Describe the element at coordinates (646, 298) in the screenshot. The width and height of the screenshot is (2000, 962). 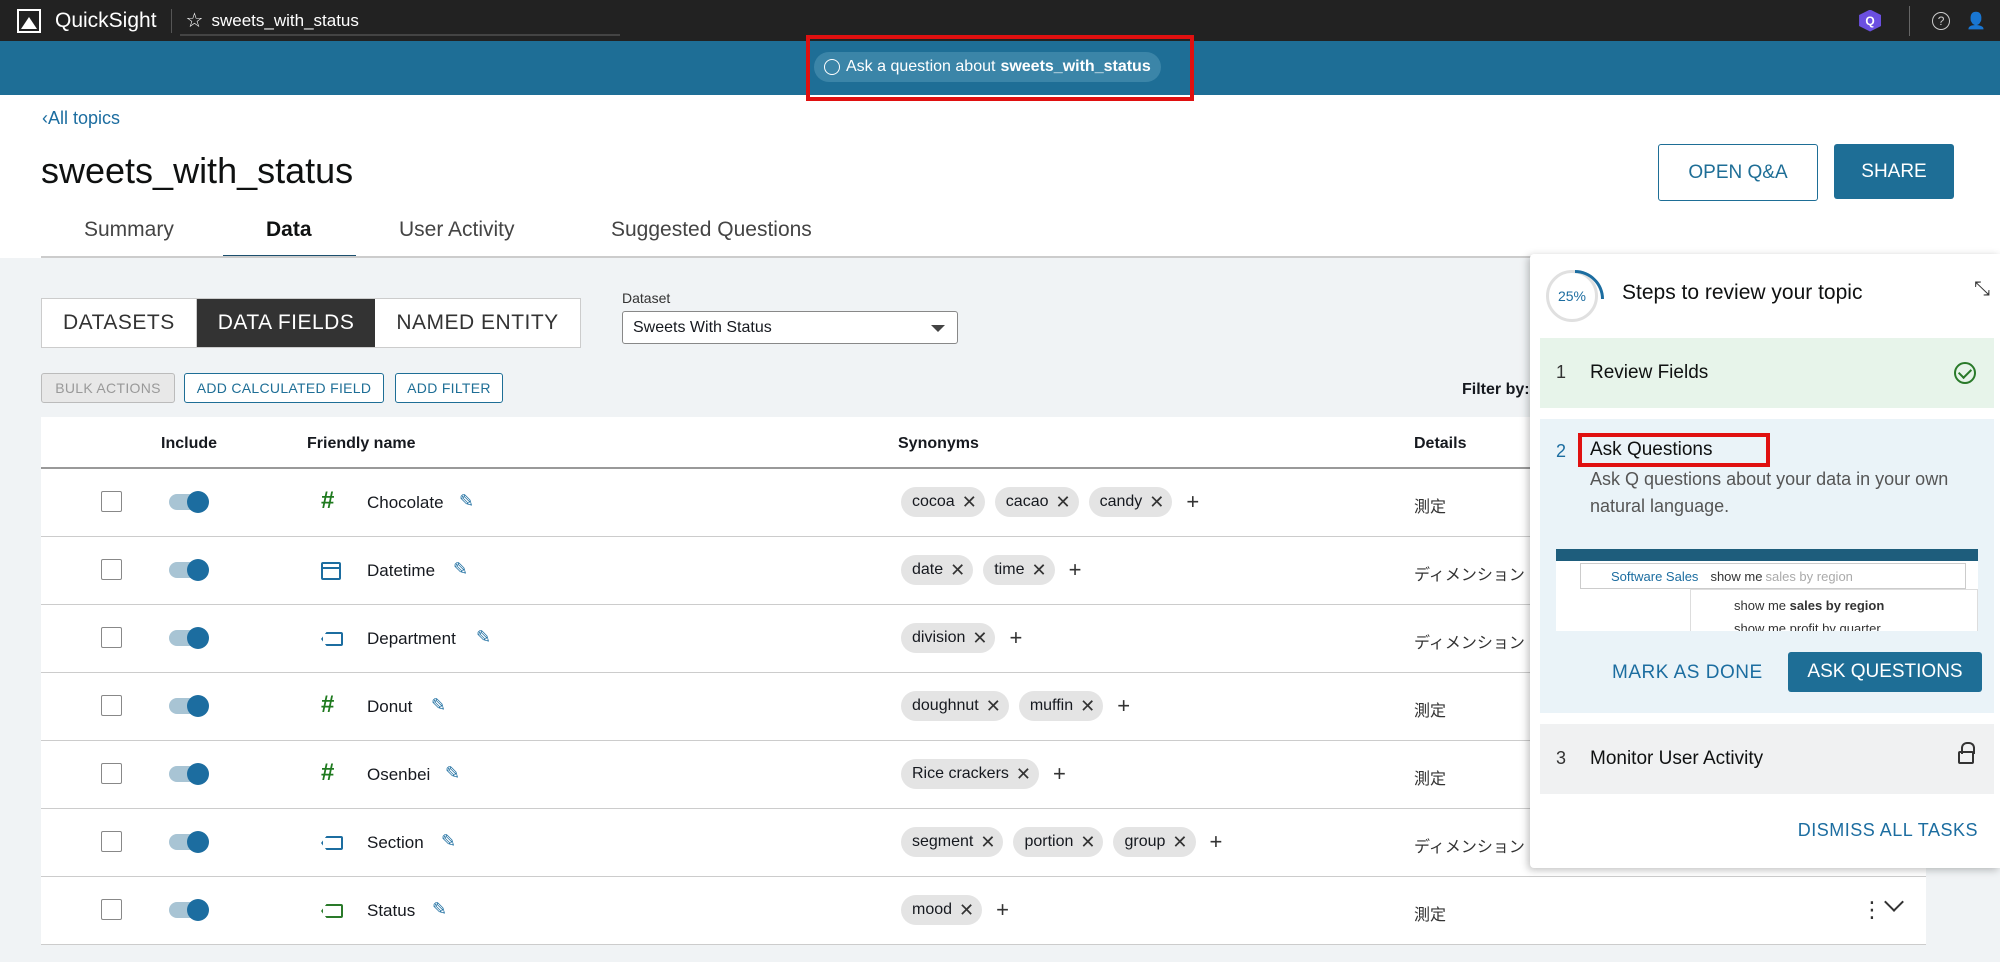
I see `dataset-label: Dataset` at that location.